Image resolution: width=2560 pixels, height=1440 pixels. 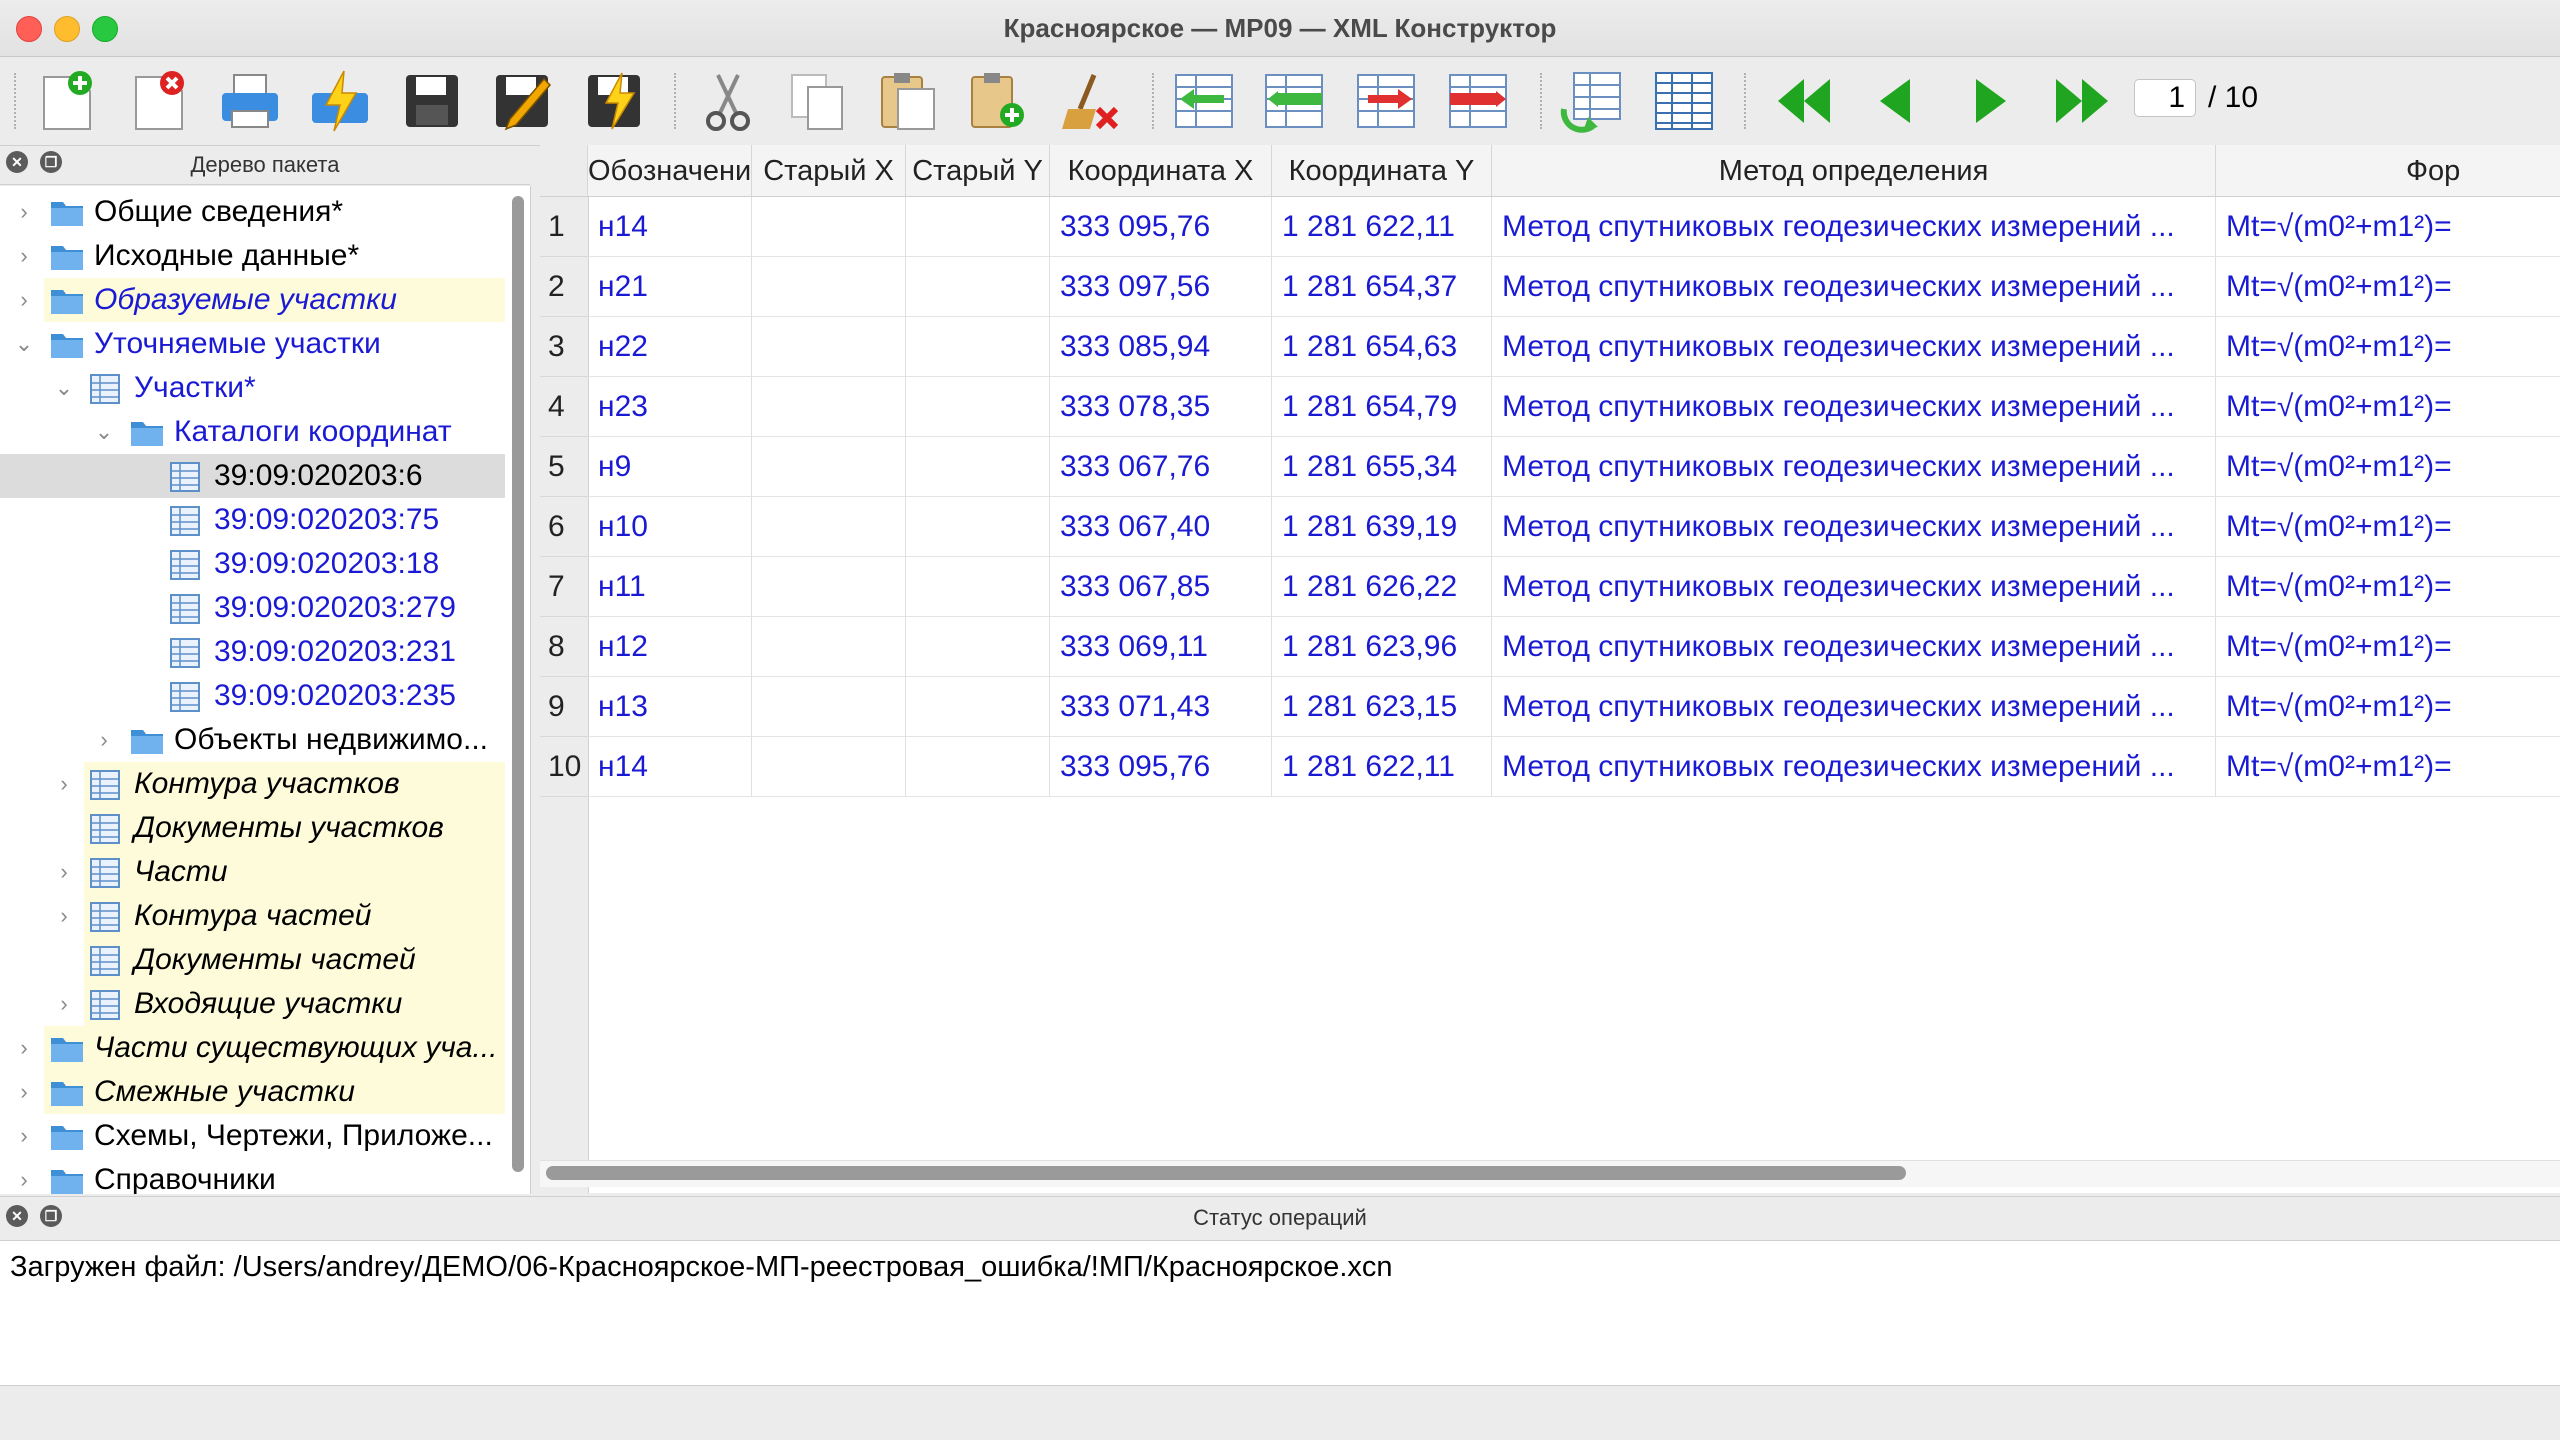 I want to click on table-cell-id: н10, so click(x=670, y=527).